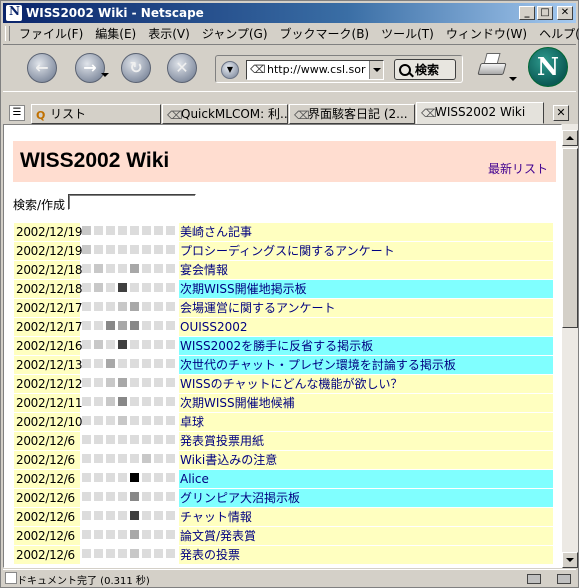 This screenshot has height=588, width=579. Describe the element at coordinates (366, 536) in the screenshot. I see `entry-title-link: 論文賞/発表賞` at that location.